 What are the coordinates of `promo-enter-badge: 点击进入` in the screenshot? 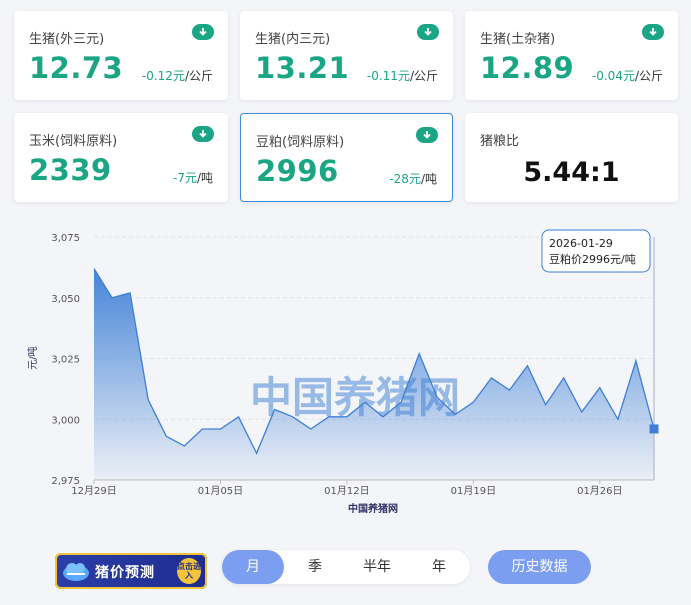 It's located at (189, 571).